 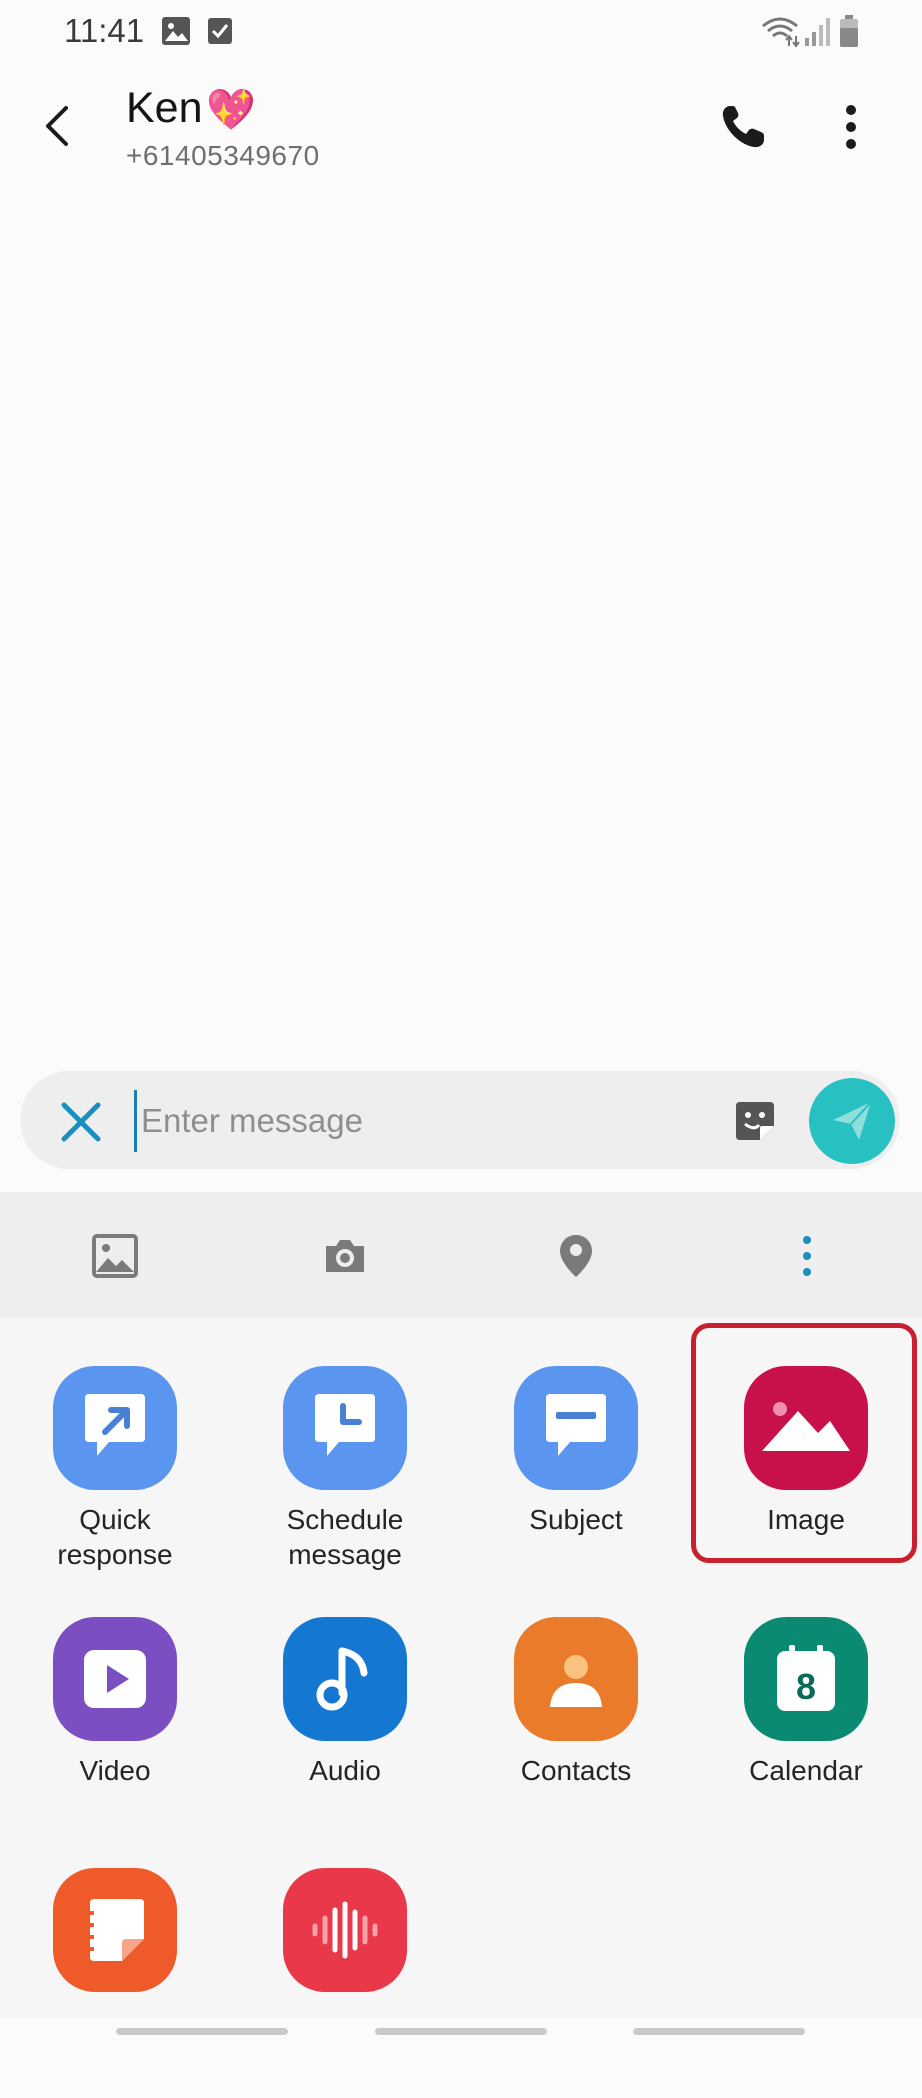 I want to click on toolbar-gallery-button, so click(x=115, y=1256).